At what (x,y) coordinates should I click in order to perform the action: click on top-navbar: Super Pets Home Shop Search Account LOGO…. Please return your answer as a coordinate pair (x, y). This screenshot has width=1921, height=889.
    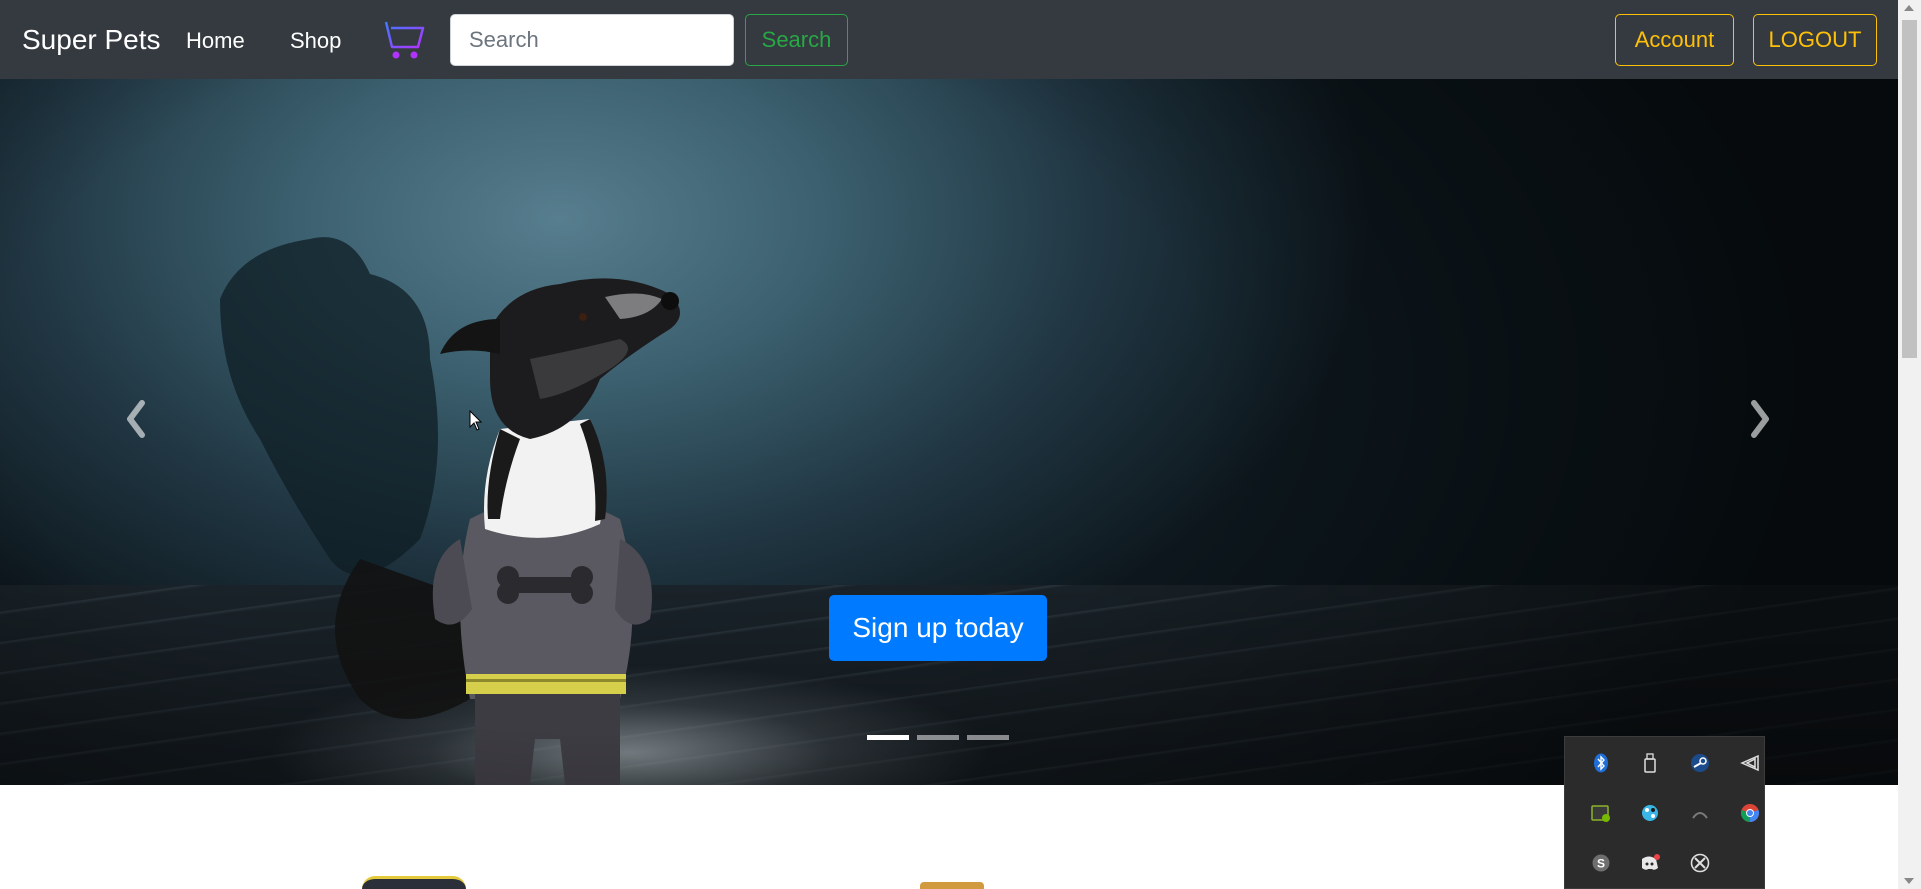
    Looking at the image, I should click on (949, 39).